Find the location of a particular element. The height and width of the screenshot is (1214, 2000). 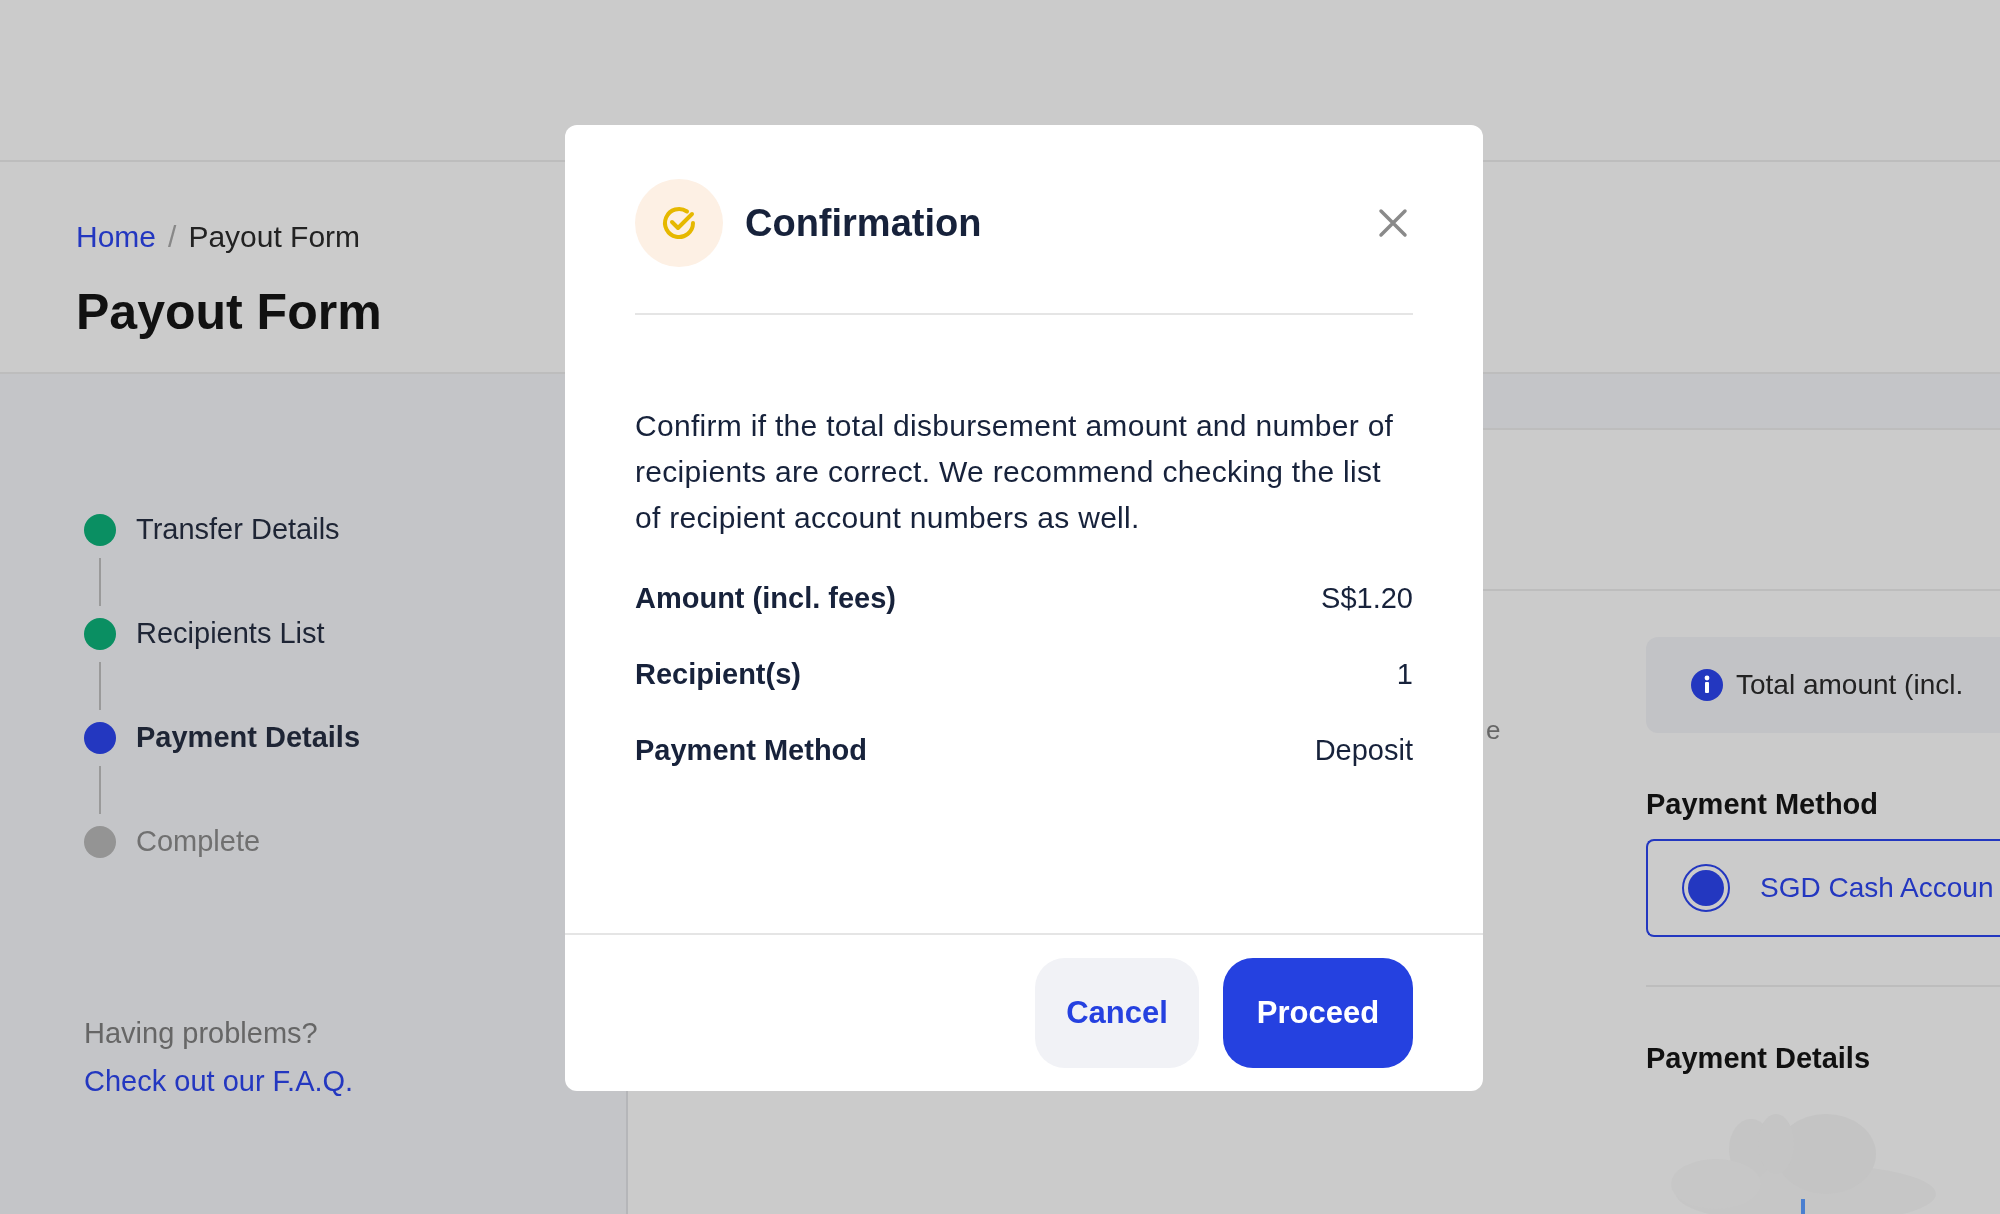

row-value: 1 is located at coordinates (1404, 675).